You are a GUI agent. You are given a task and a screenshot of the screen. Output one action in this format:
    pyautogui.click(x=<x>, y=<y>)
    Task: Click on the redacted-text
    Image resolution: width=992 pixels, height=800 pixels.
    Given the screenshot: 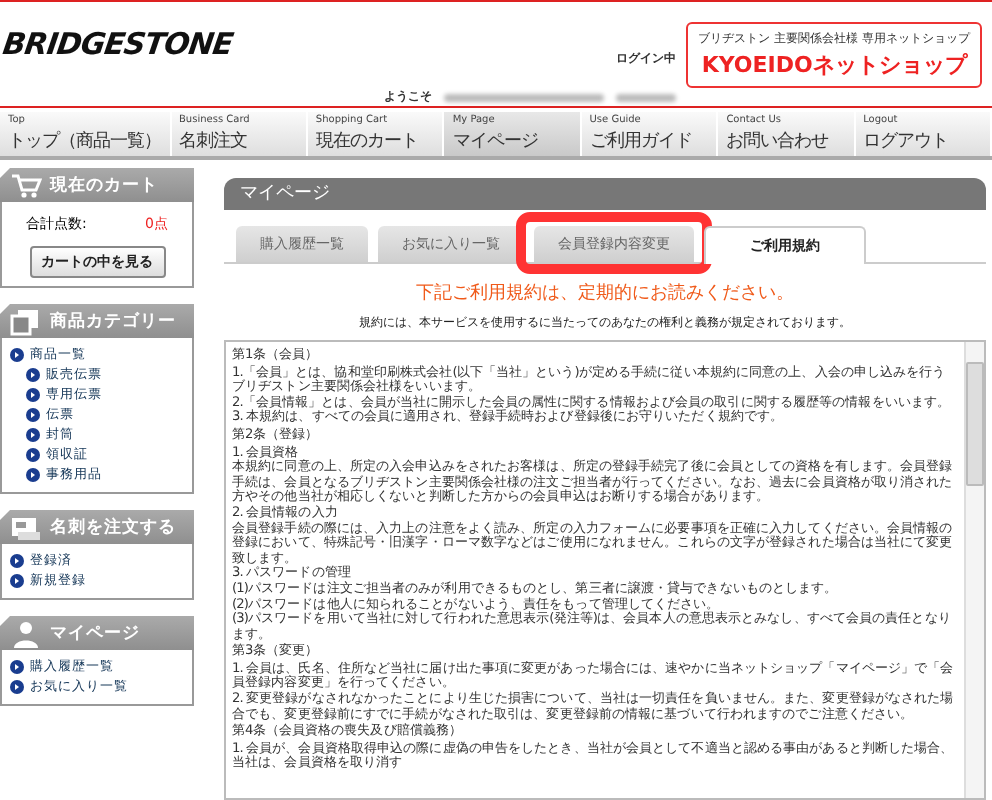 What is the action you would take?
    pyautogui.click(x=646, y=97)
    